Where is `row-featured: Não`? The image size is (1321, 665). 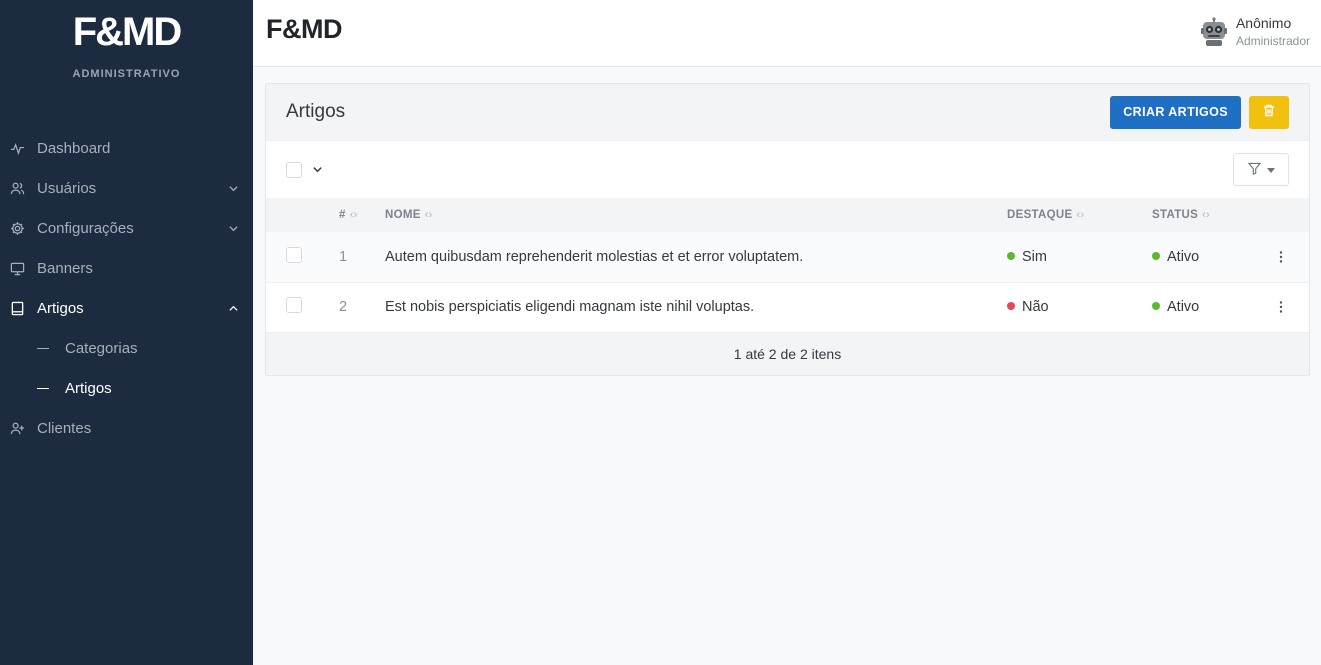 row-featured: Não is located at coordinates (1079, 307).